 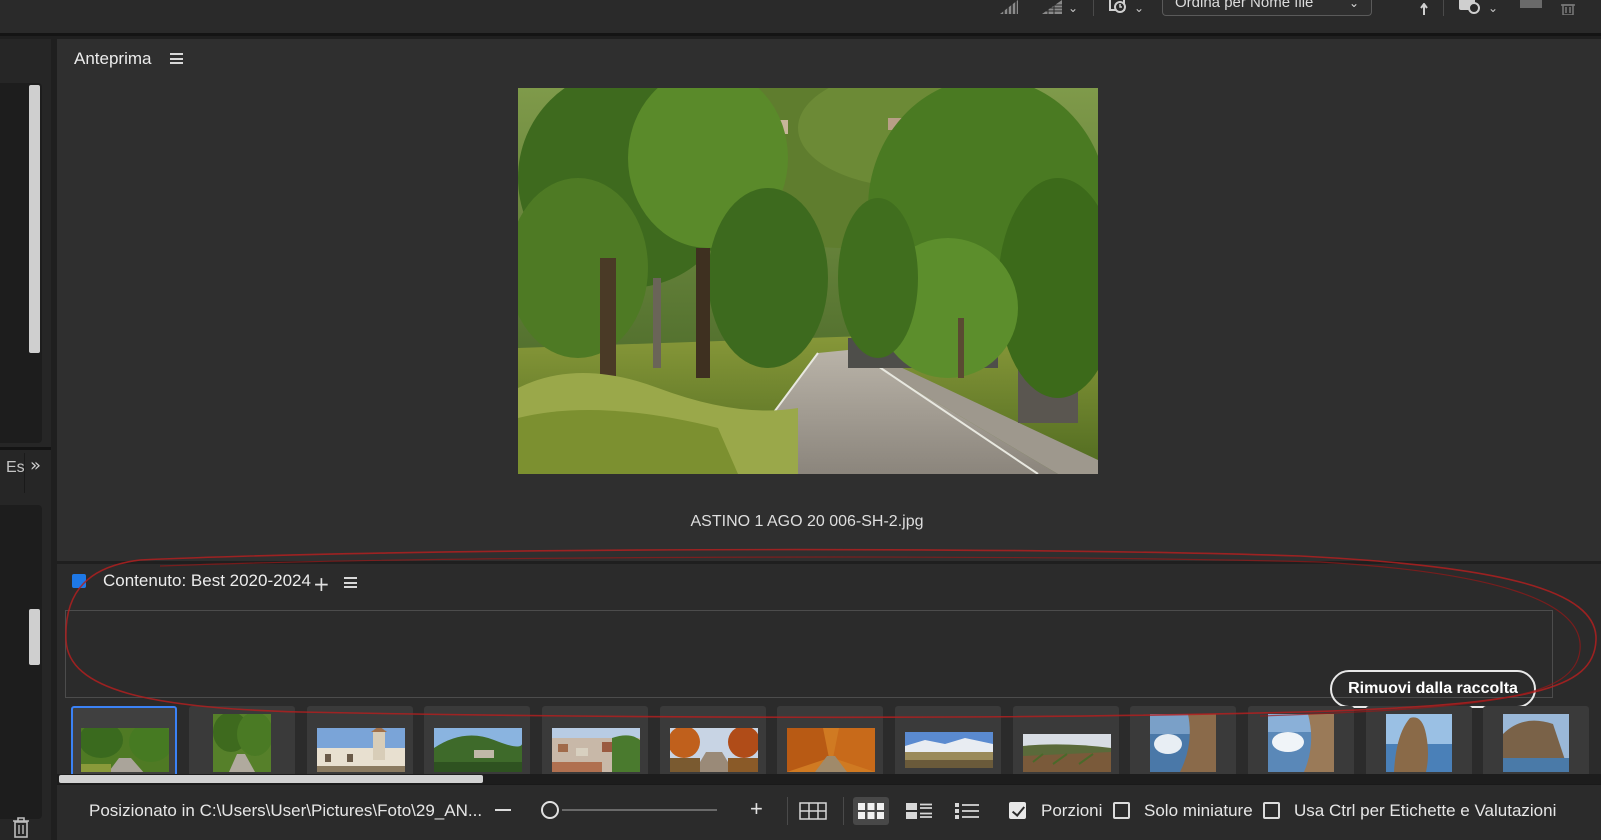 What do you see at coordinates (79, 581) in the screenshot?
I see `collection-color-icon` at bounding box center [79, 581].